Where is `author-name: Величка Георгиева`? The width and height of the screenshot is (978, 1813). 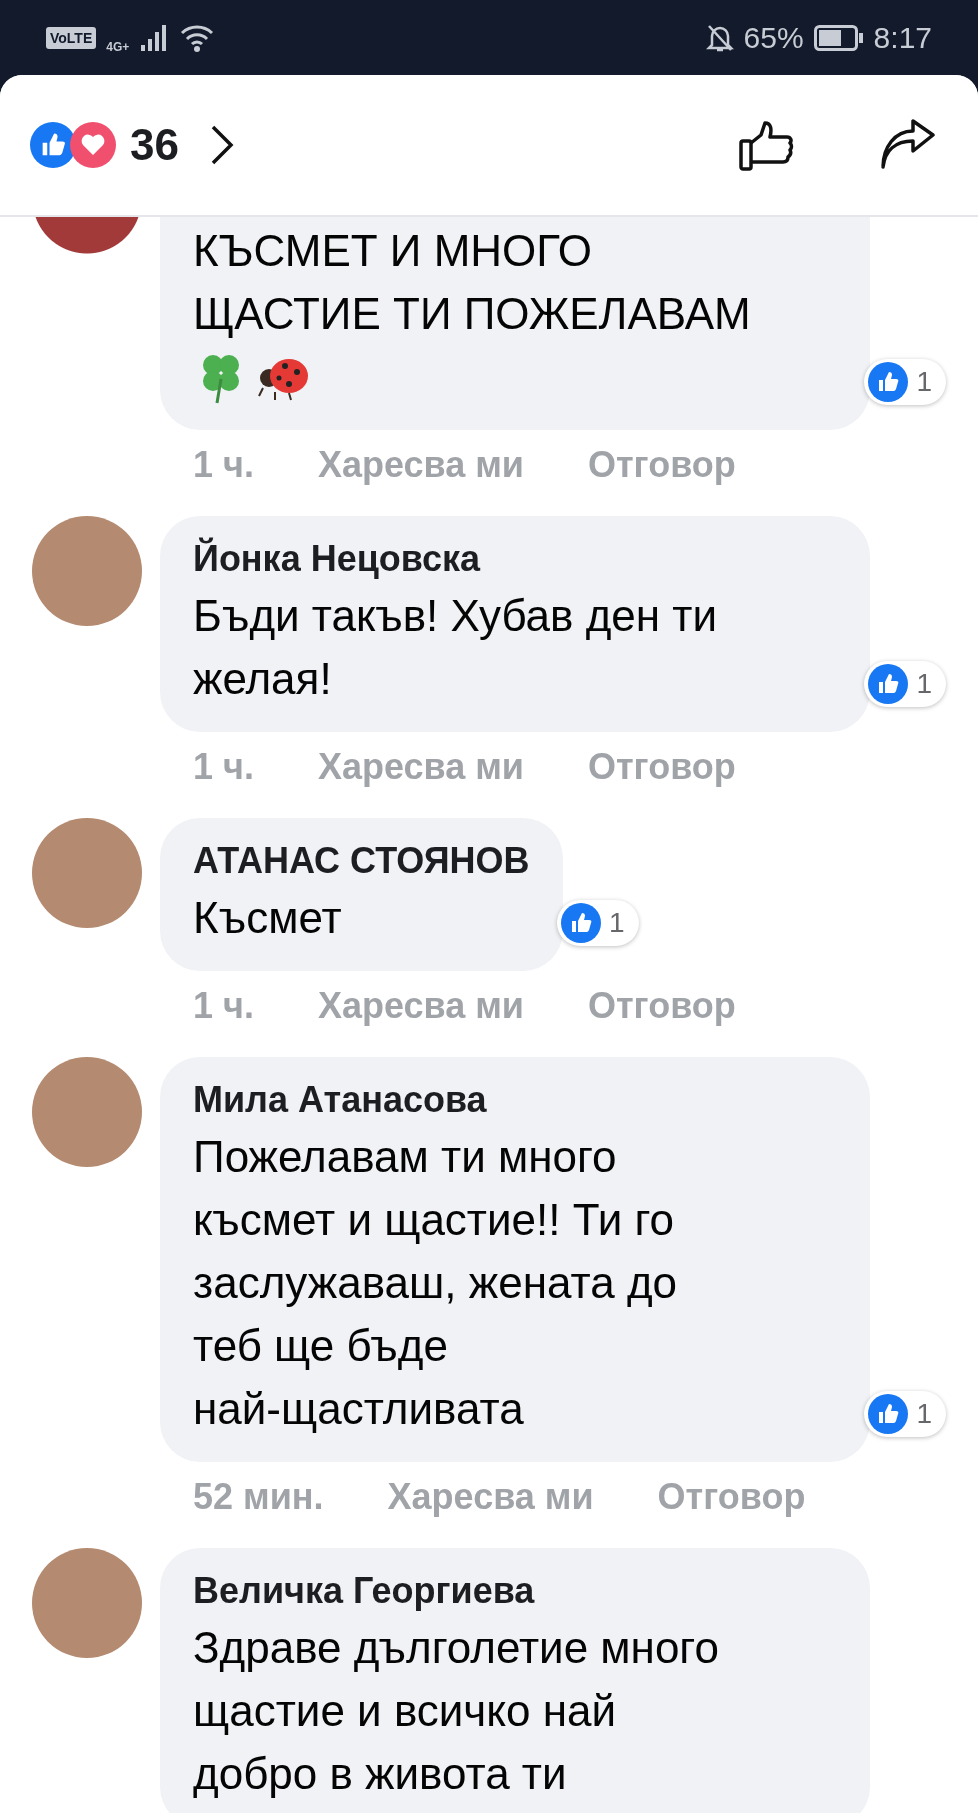 author-name: Величка Георгиева is located at coordinates (515, 1591).